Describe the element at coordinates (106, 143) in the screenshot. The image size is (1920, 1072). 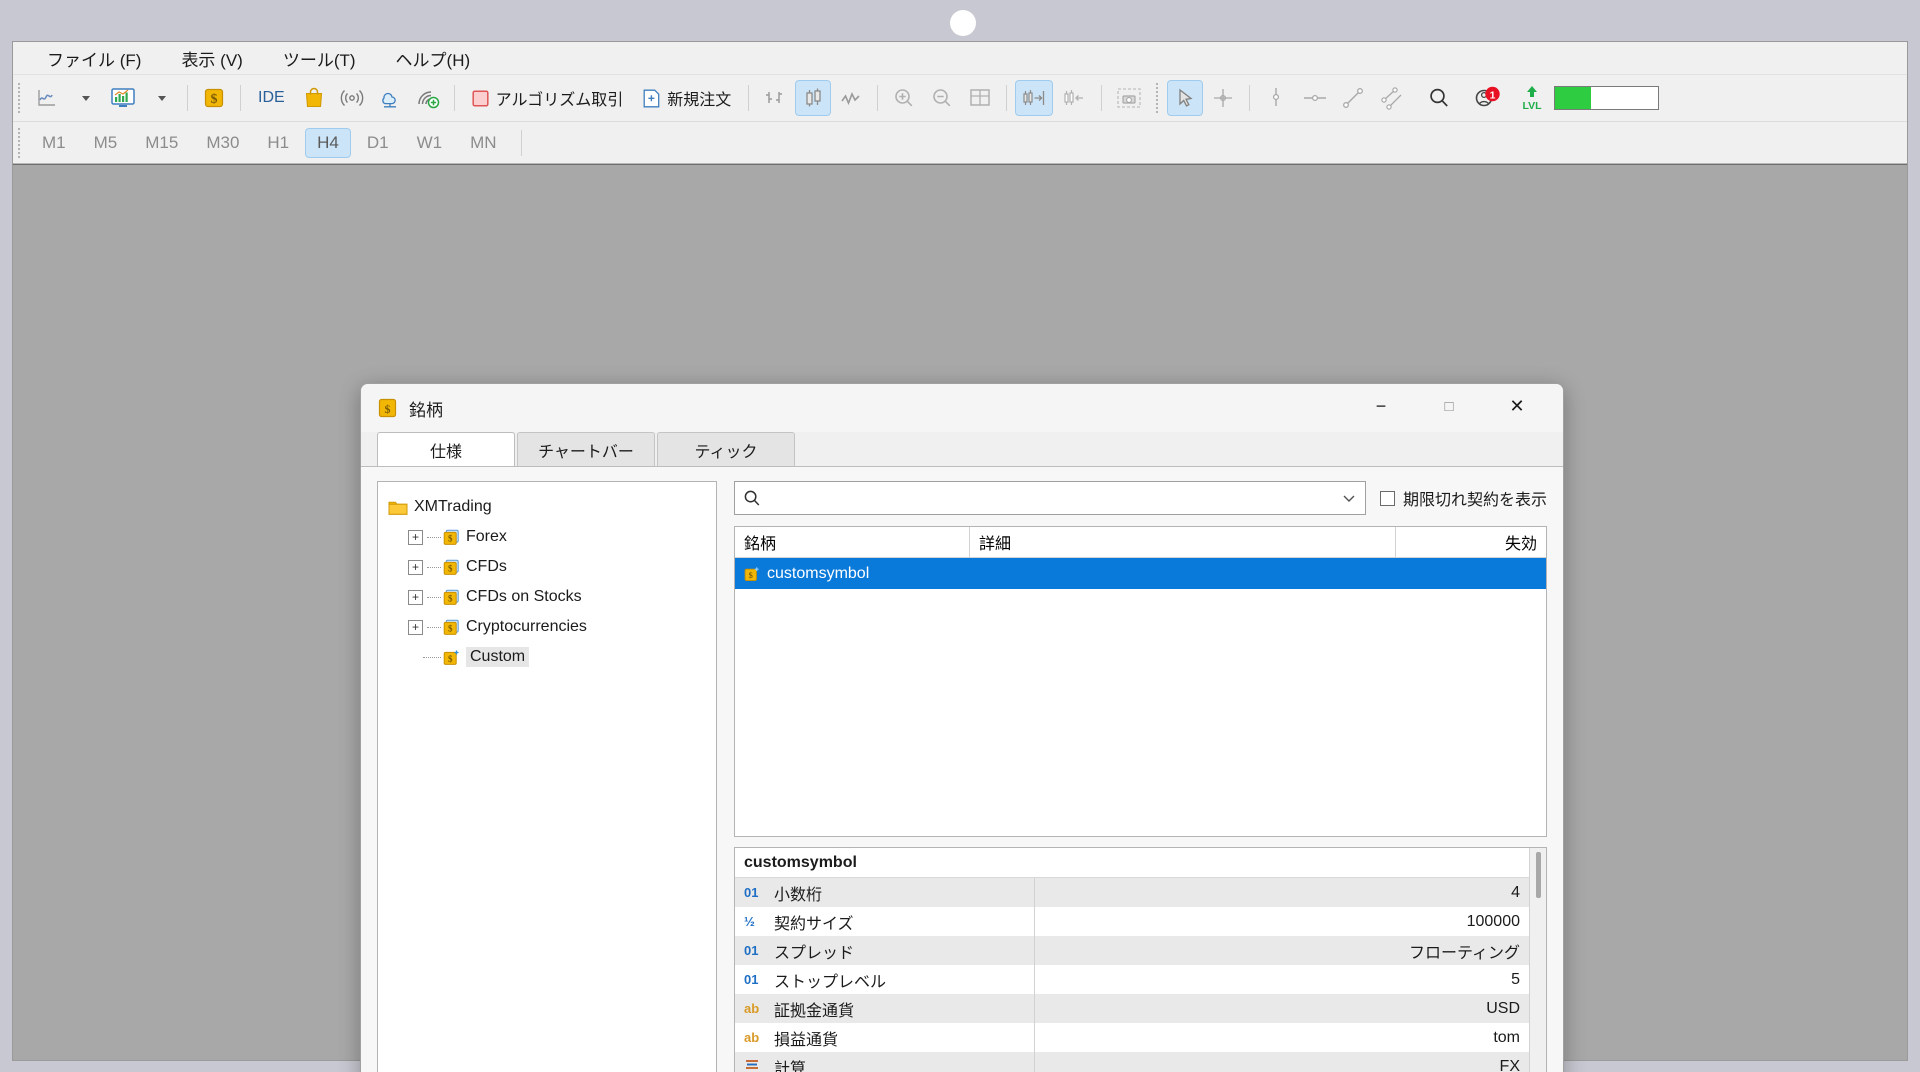
I see `timeframe-m5: M5` at that location.